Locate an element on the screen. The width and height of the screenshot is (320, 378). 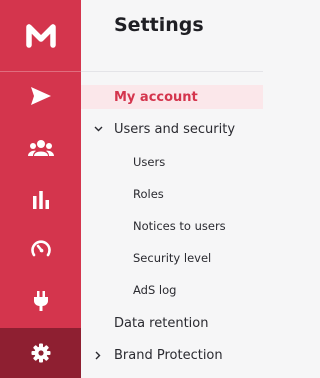
rail-item-performance is located at coordinates (40, 249).